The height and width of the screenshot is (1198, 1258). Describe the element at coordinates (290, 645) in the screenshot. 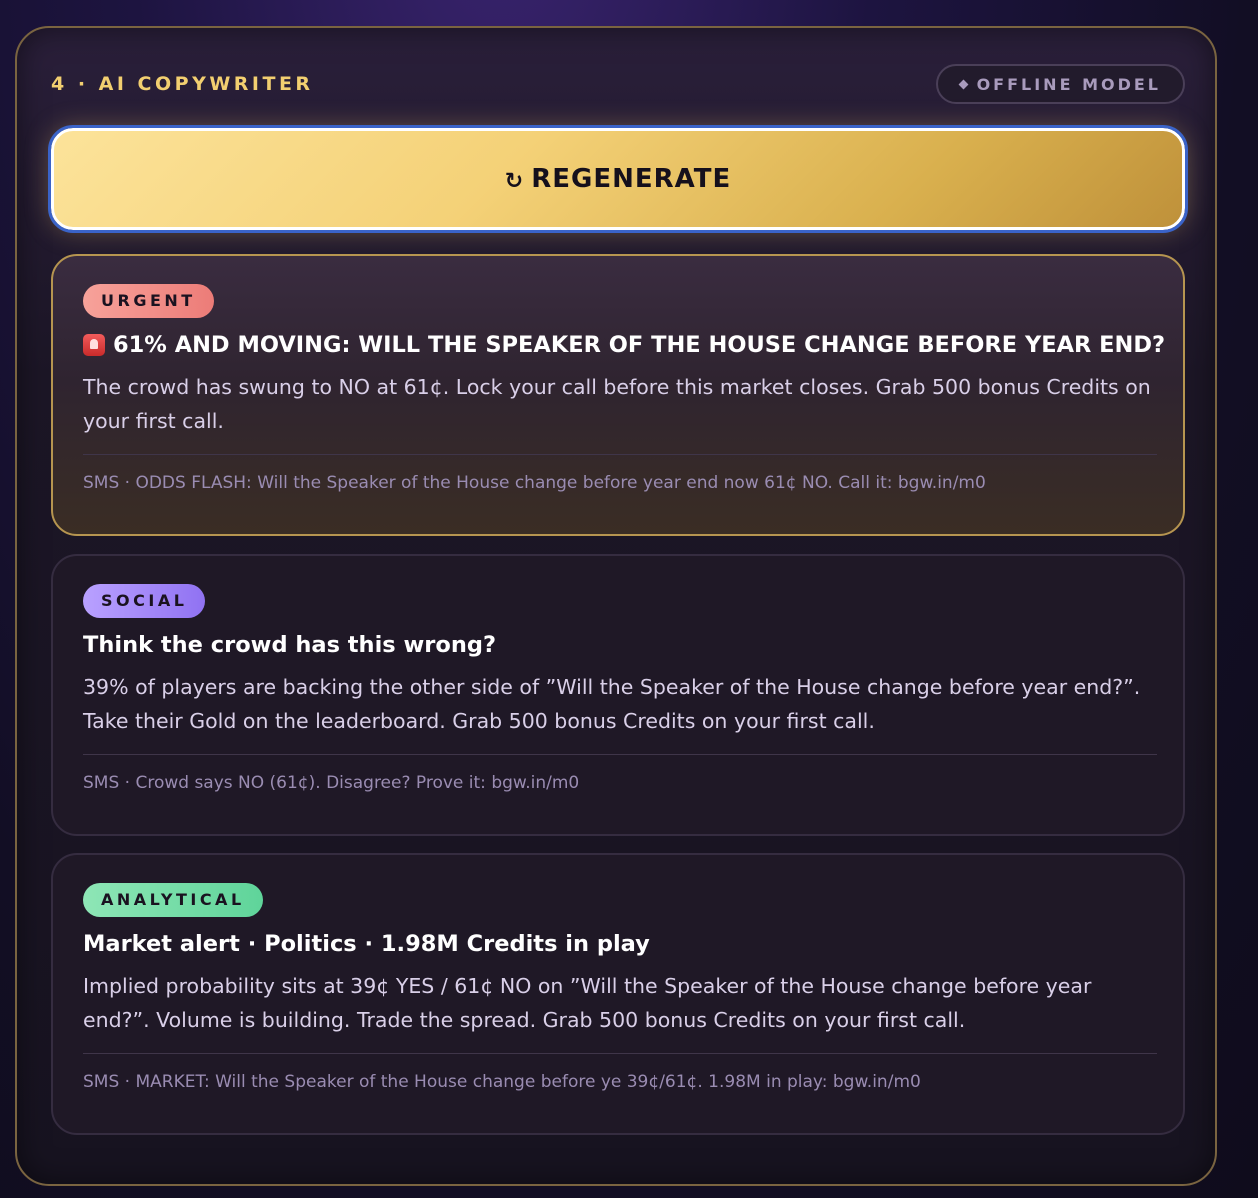

I see `card-headline-text: Think the crowd has this wrong?` at that location.